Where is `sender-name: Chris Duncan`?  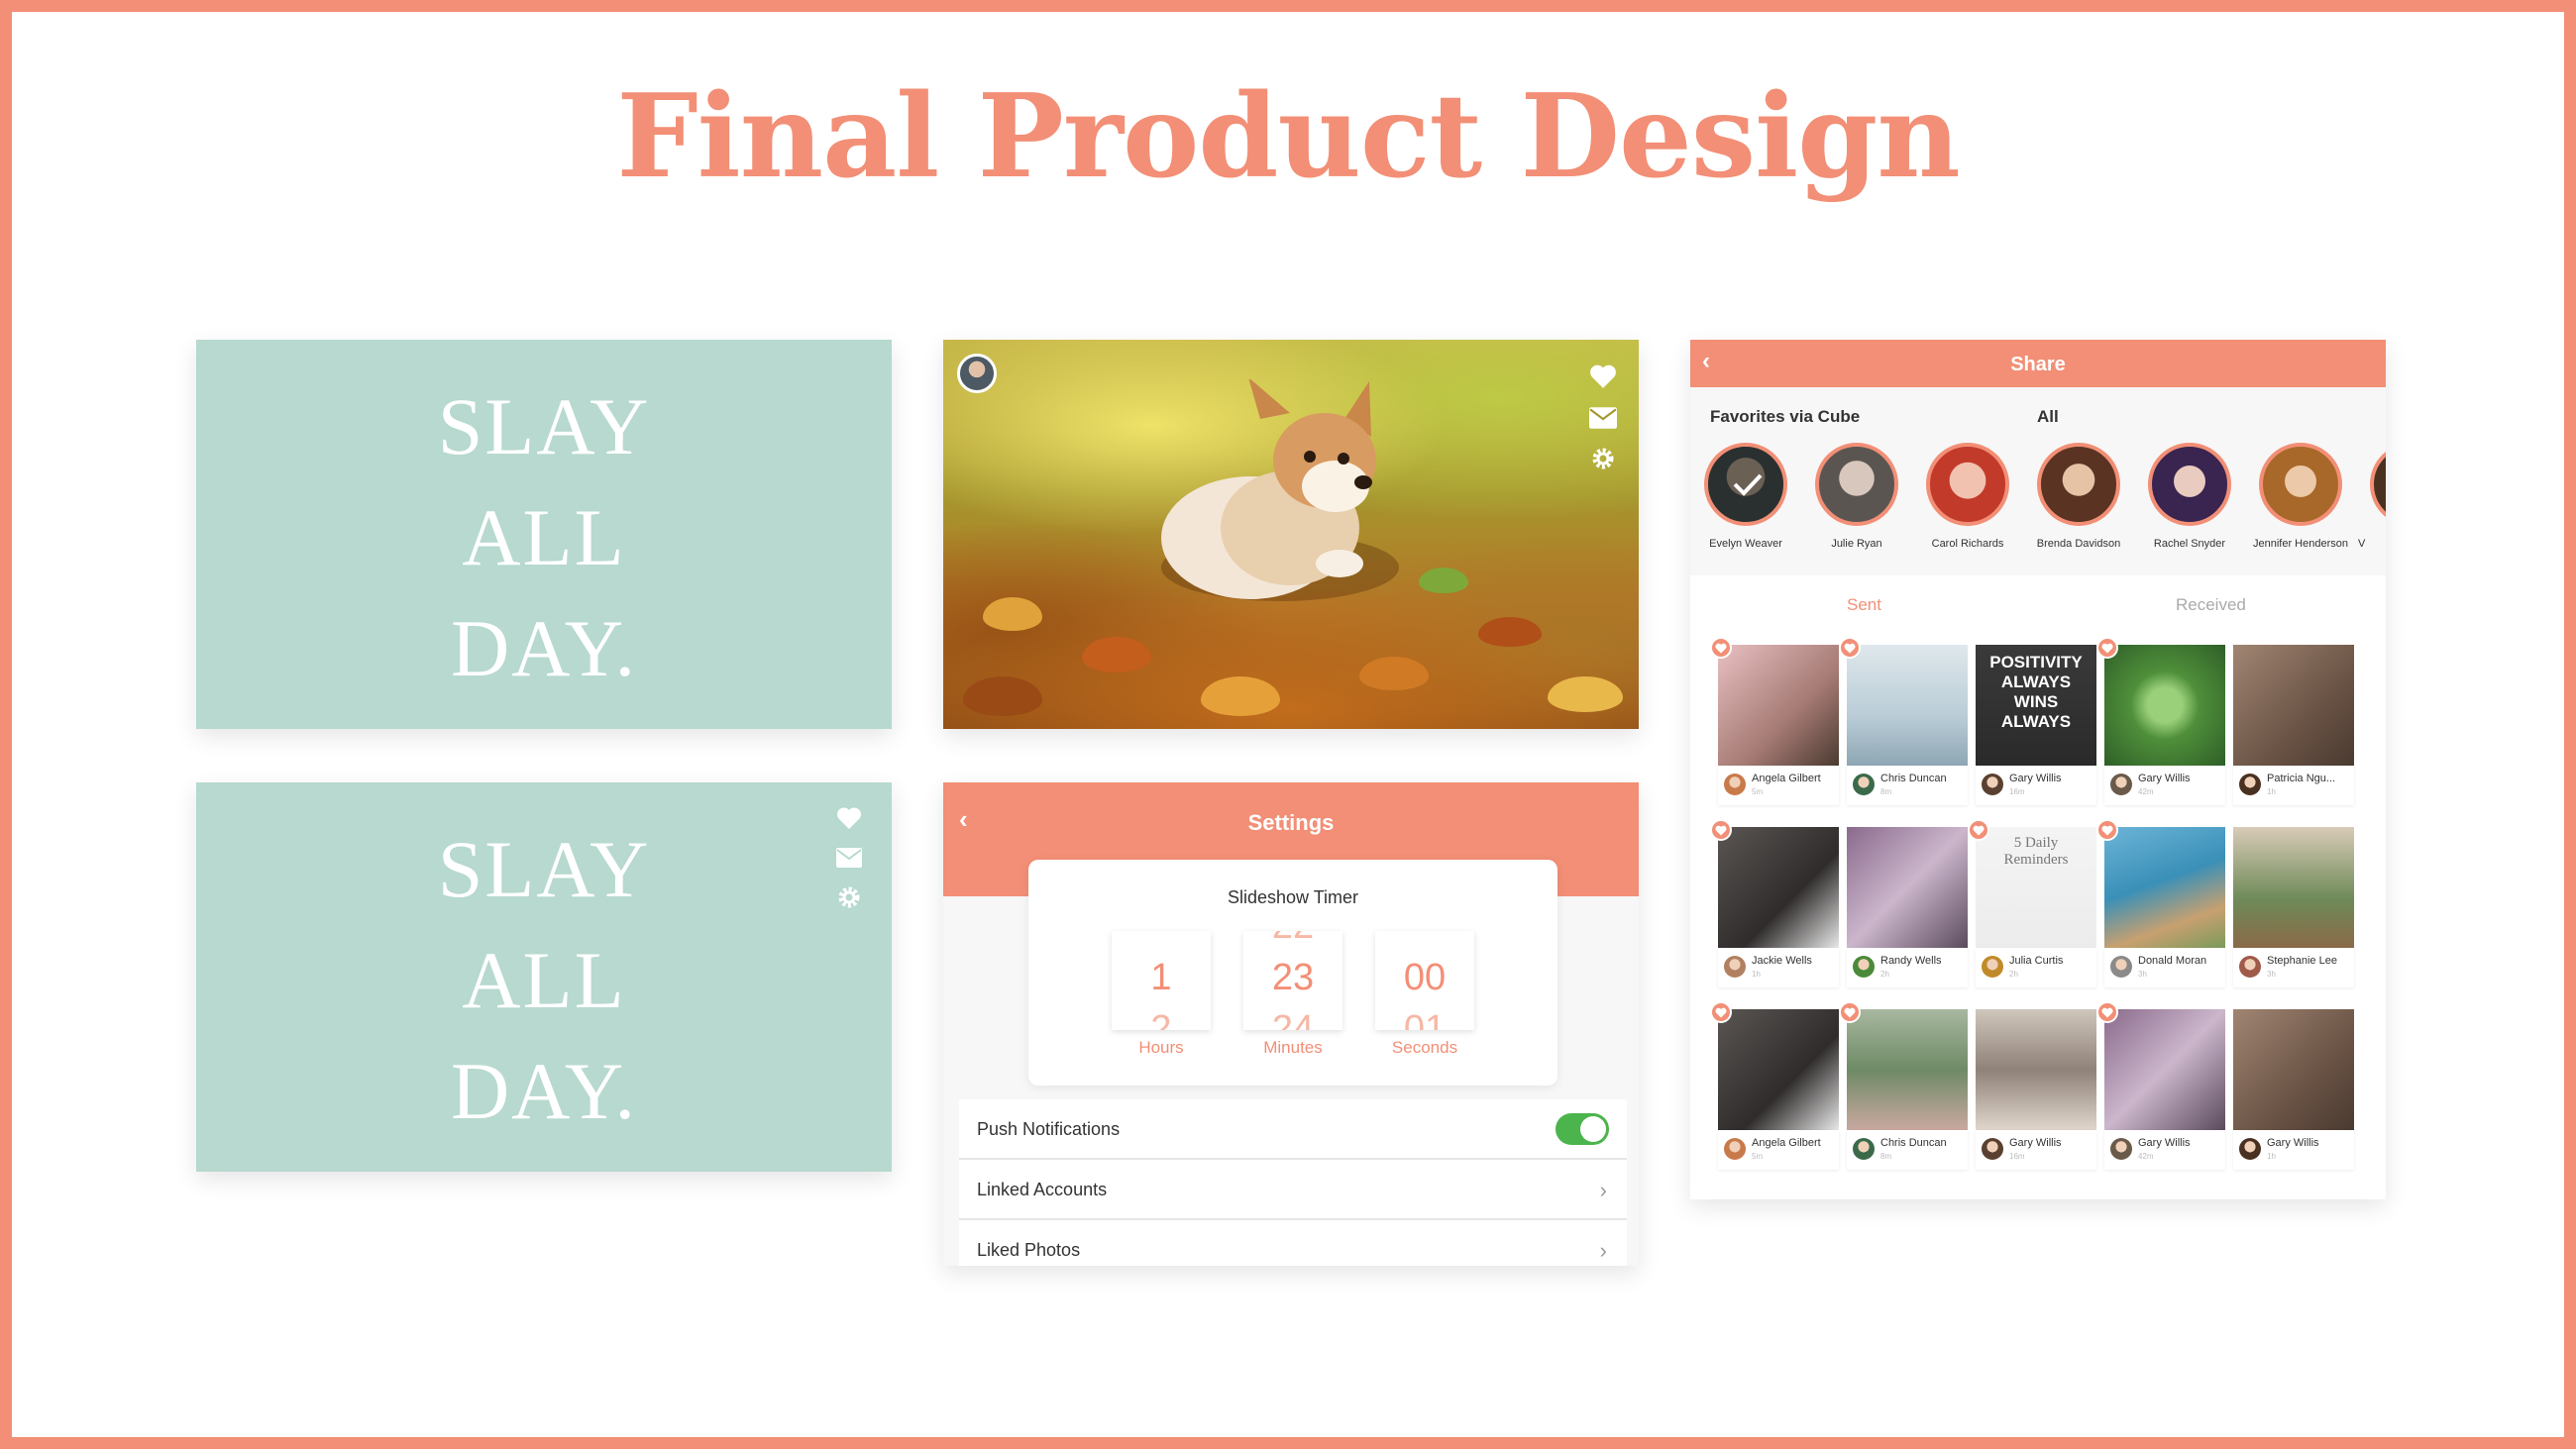
sender-name: Chris Duncan is located at coordinates (1913, 778).